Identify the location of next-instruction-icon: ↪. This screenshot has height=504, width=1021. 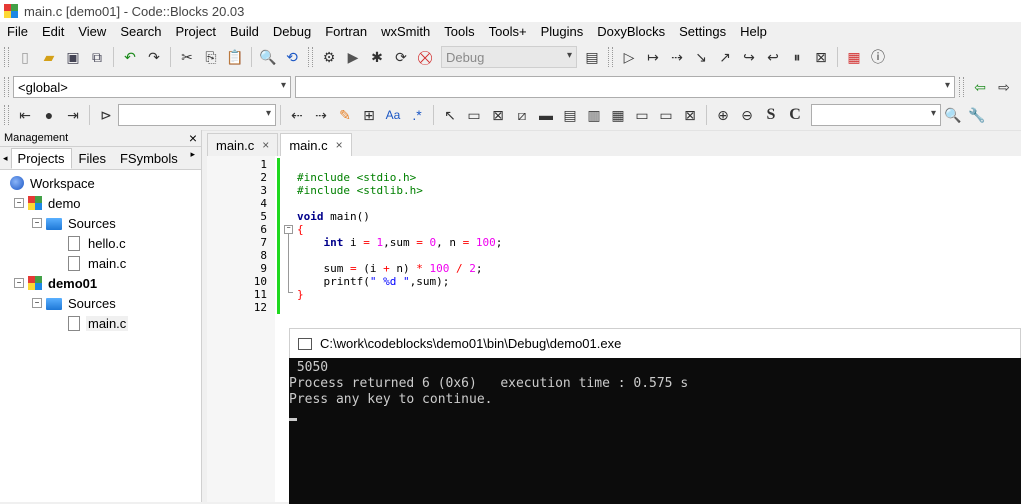
(749, 57).